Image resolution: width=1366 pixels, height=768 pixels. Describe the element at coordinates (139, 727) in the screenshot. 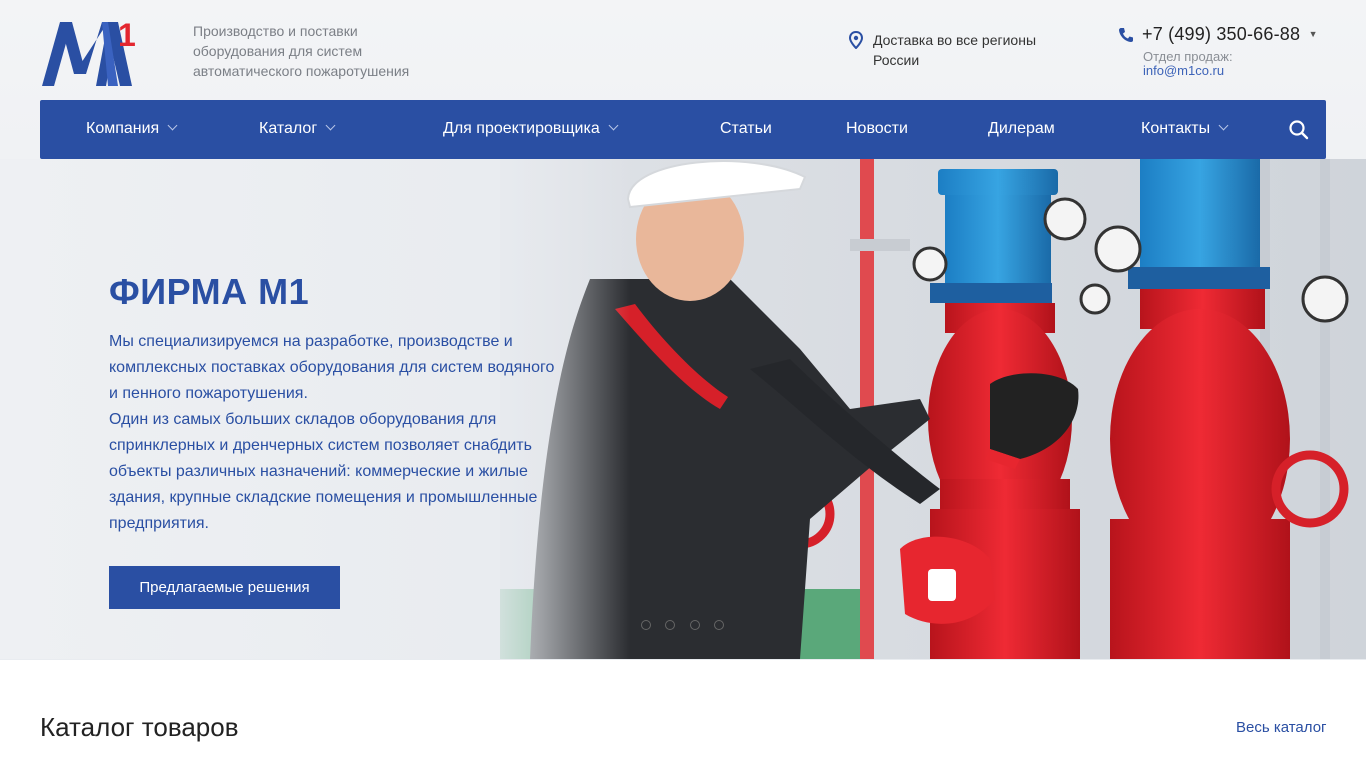

I see `catalog-section-title: Каталог товаров` at that location.